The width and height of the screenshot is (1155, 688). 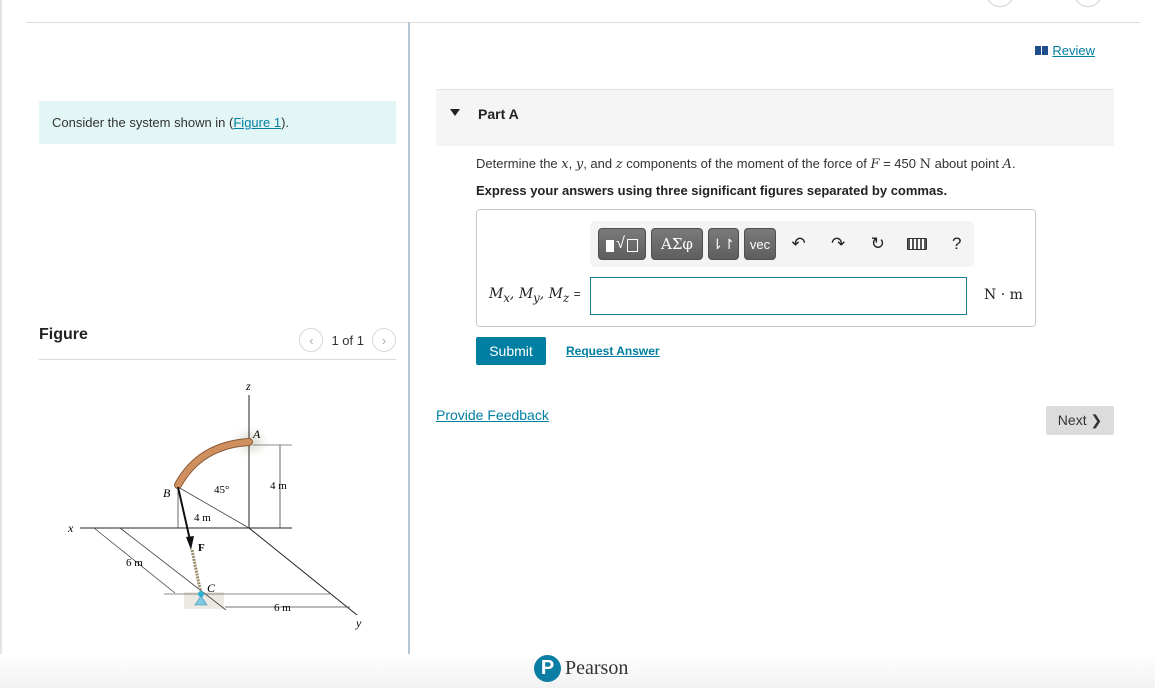 I want to click on sub-y: y, so click(x=536, y=297).